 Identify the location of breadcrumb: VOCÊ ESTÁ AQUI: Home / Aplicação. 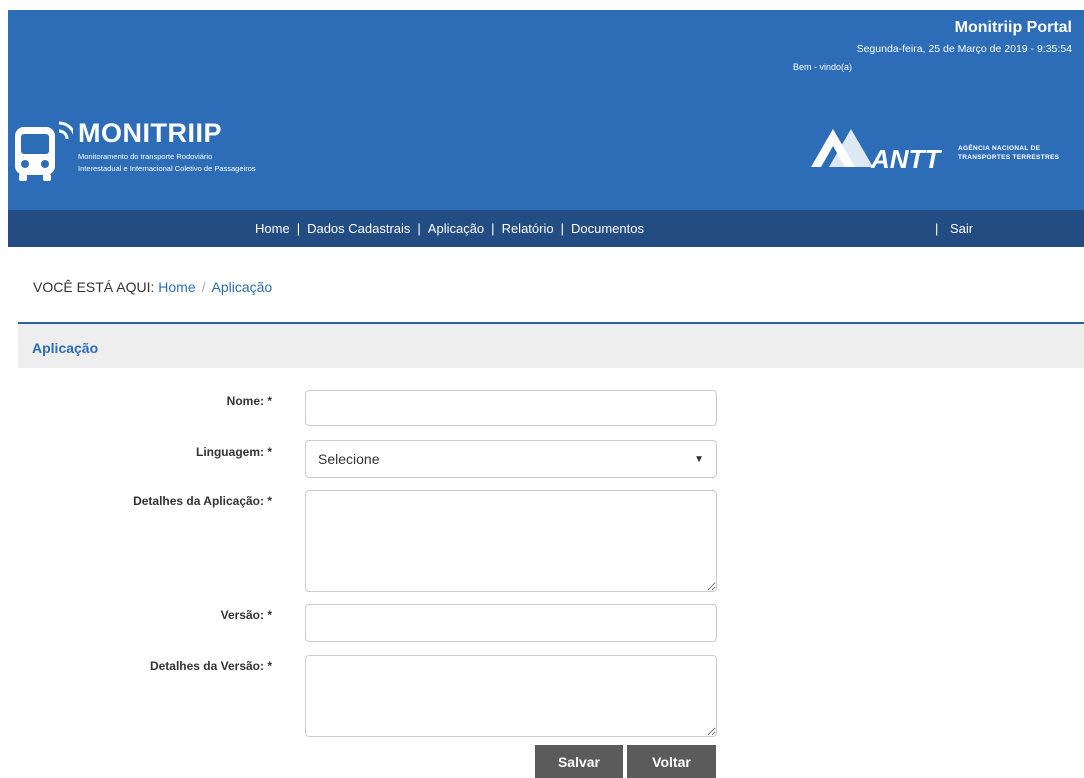
(152, 287).